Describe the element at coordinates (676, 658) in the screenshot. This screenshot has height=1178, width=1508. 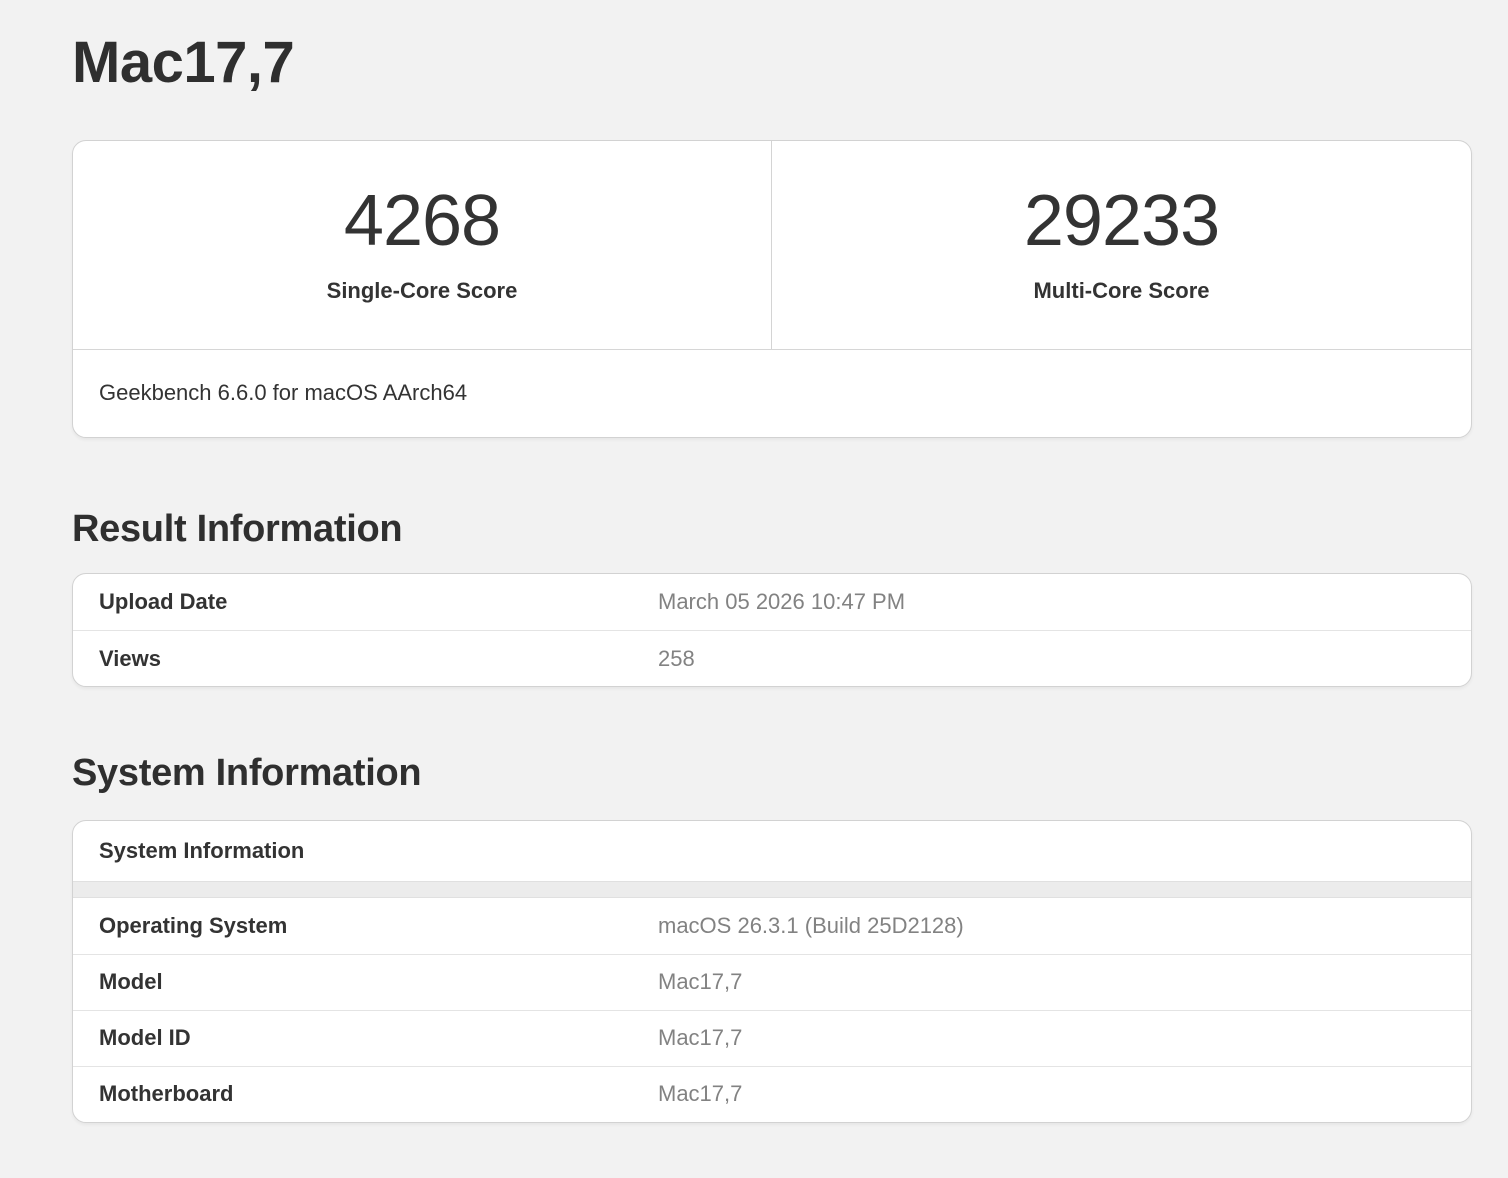
I see `views-value: 258` at that location.